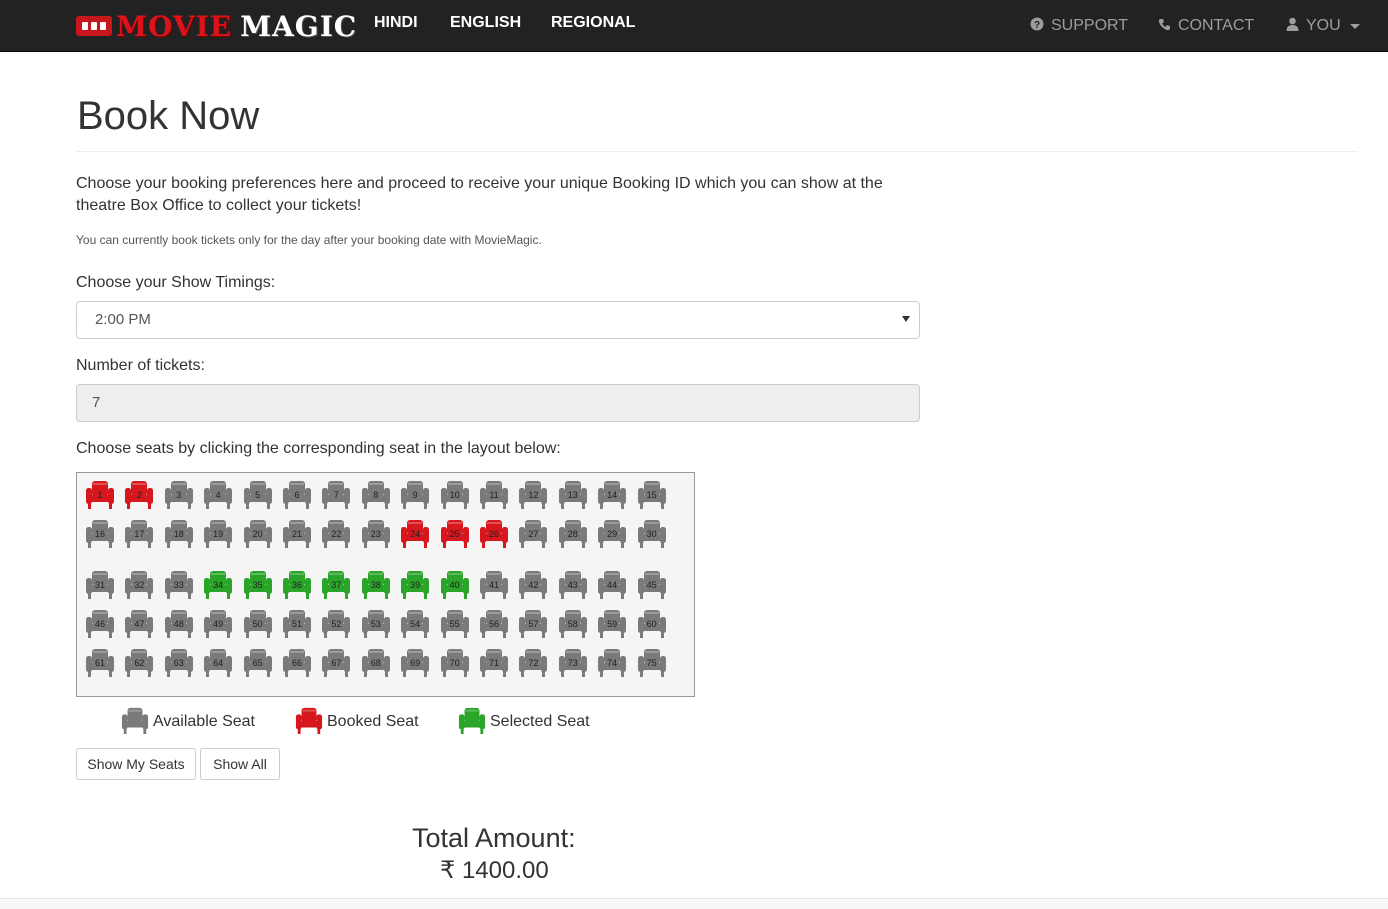  Describe the element at coordinates (573, 662) in the screenshot. I see `seat-73: 73` at that location.